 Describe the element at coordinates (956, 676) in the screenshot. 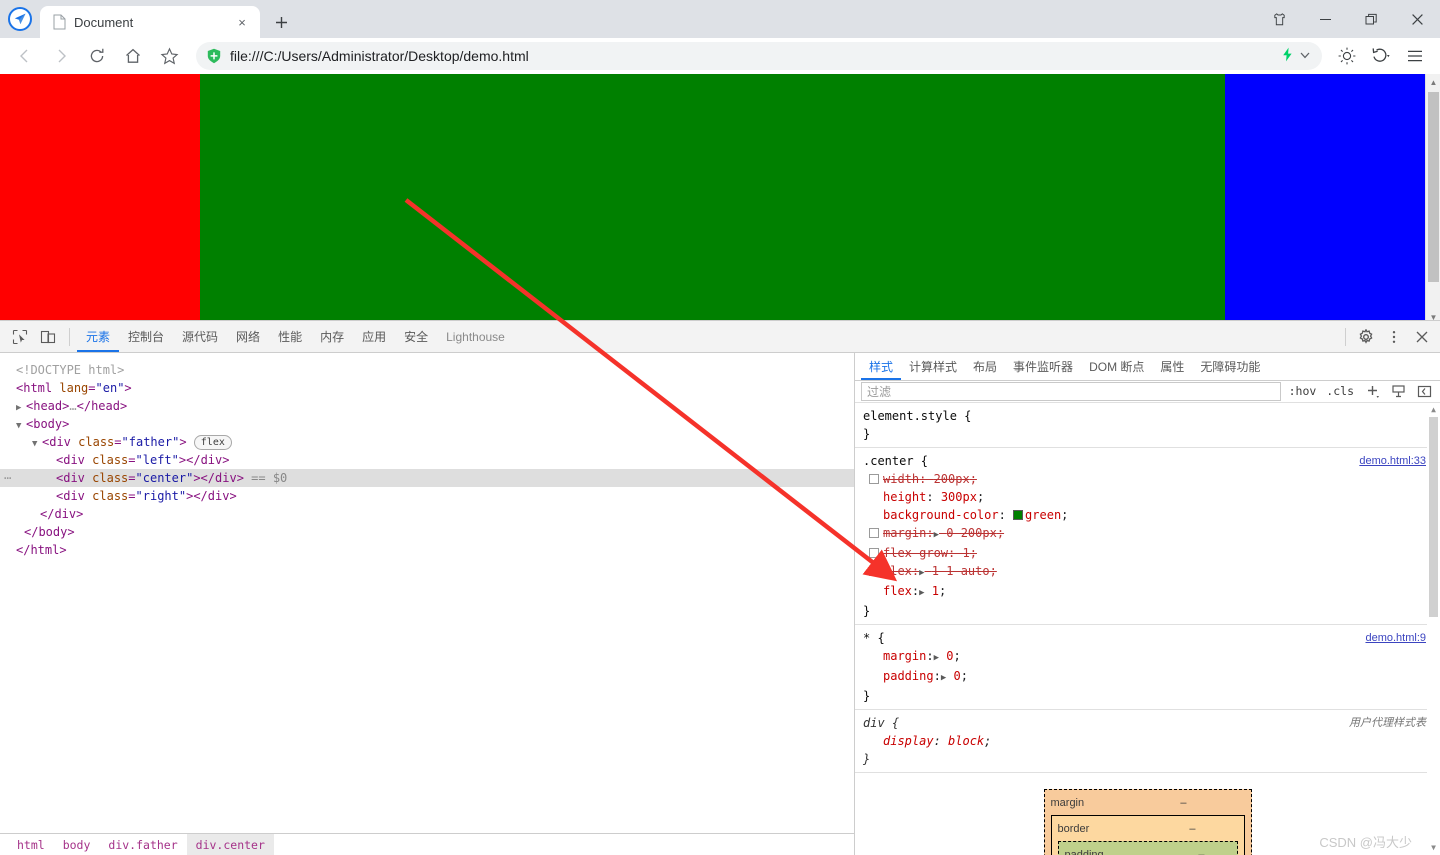

I see `property-value: 0` at that location.